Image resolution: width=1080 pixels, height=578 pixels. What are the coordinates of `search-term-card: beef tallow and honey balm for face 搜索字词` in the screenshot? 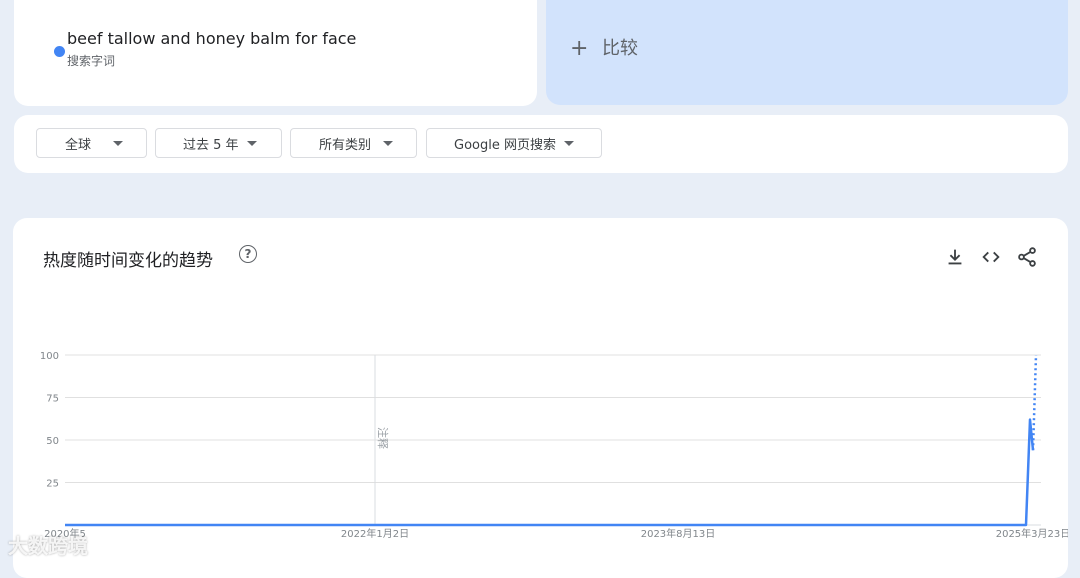 It's located at (275, 53).